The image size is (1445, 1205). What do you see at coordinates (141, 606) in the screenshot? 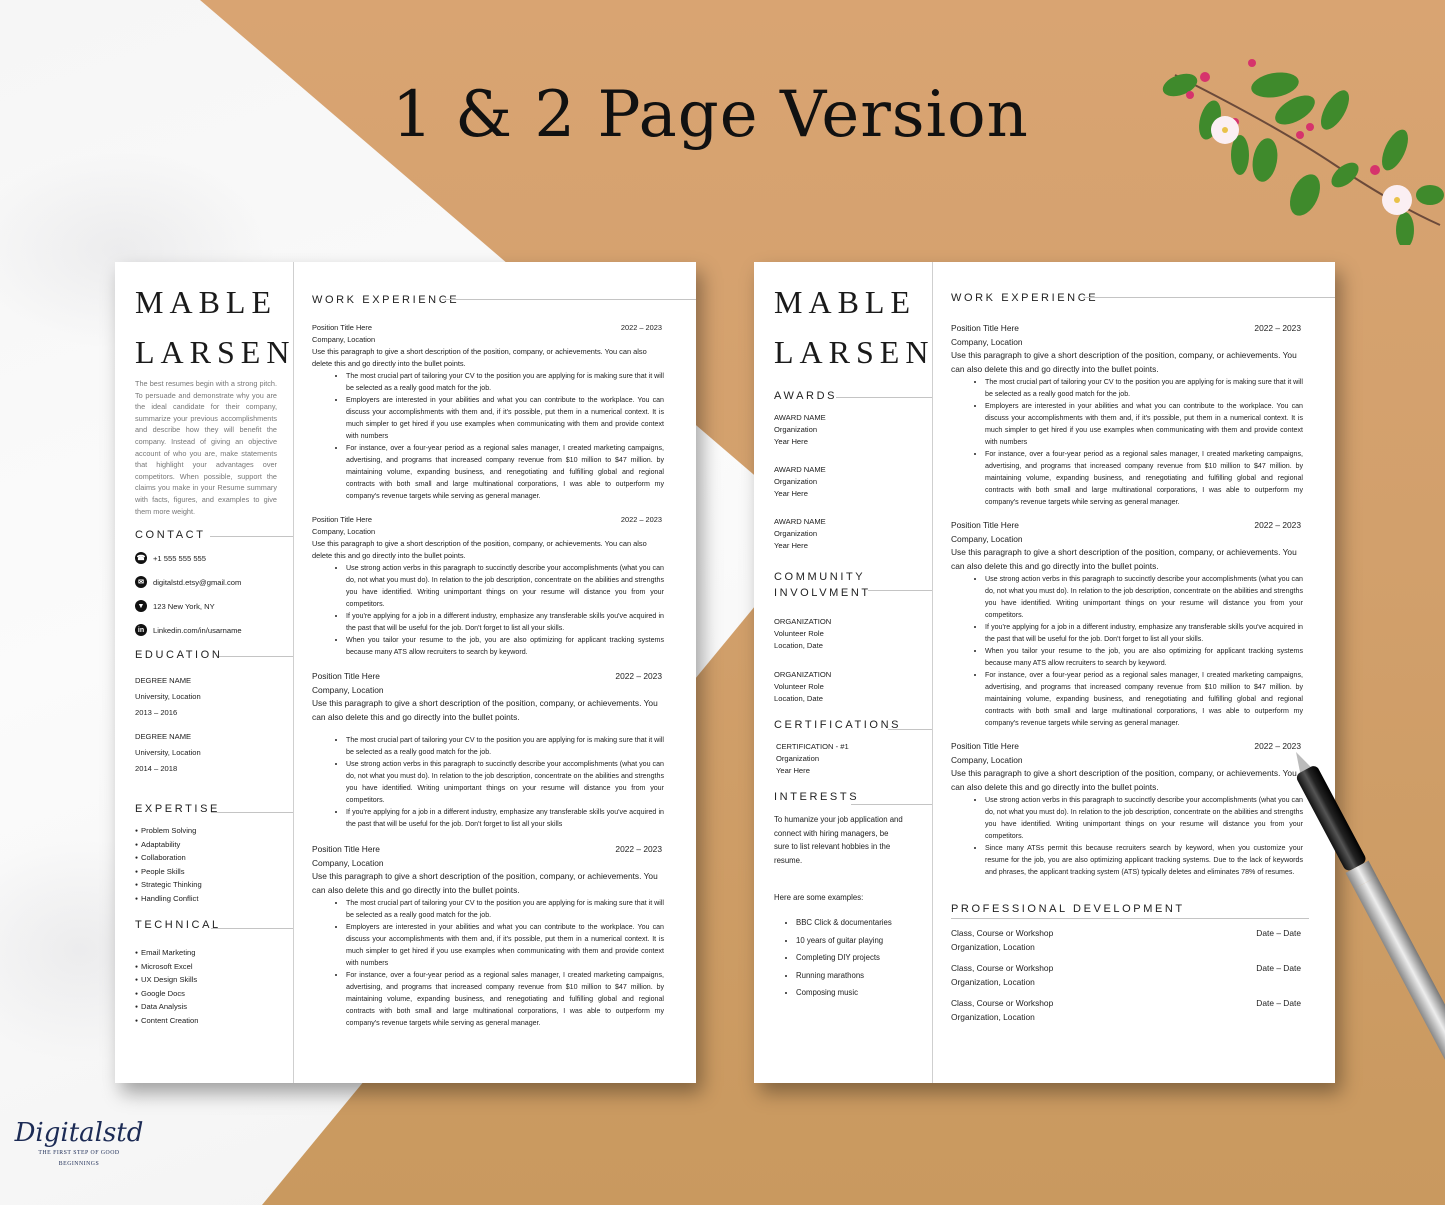
I see `location-pin-icon: ▼` at bounding box center [141, 606].